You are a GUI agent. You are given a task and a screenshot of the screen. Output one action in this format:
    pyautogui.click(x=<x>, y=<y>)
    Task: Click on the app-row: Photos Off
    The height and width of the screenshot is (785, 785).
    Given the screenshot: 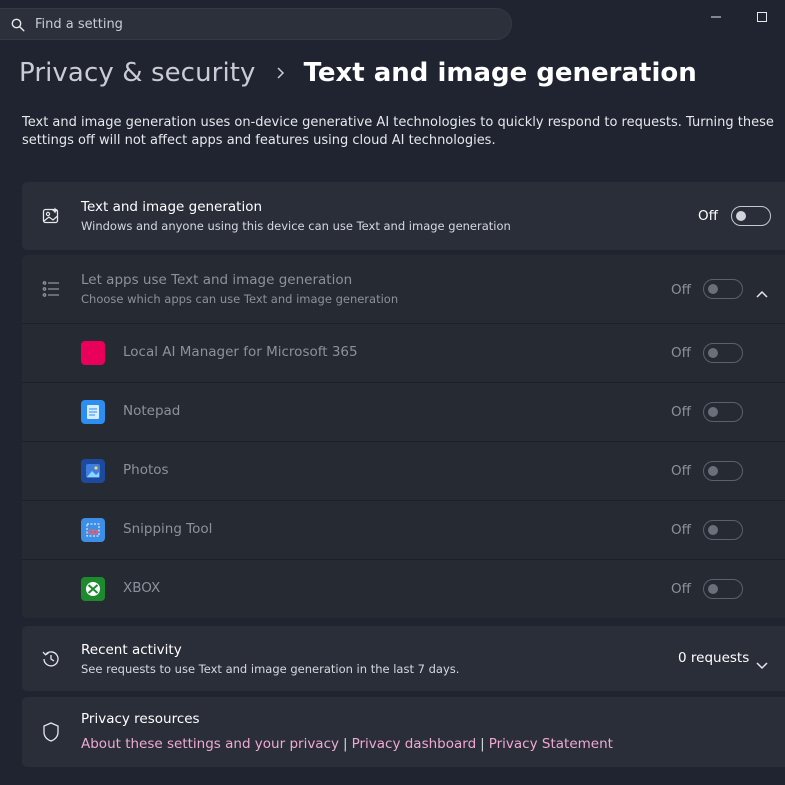 What is the action you would take?
    pyautogui.click(x=403, y=470)
    